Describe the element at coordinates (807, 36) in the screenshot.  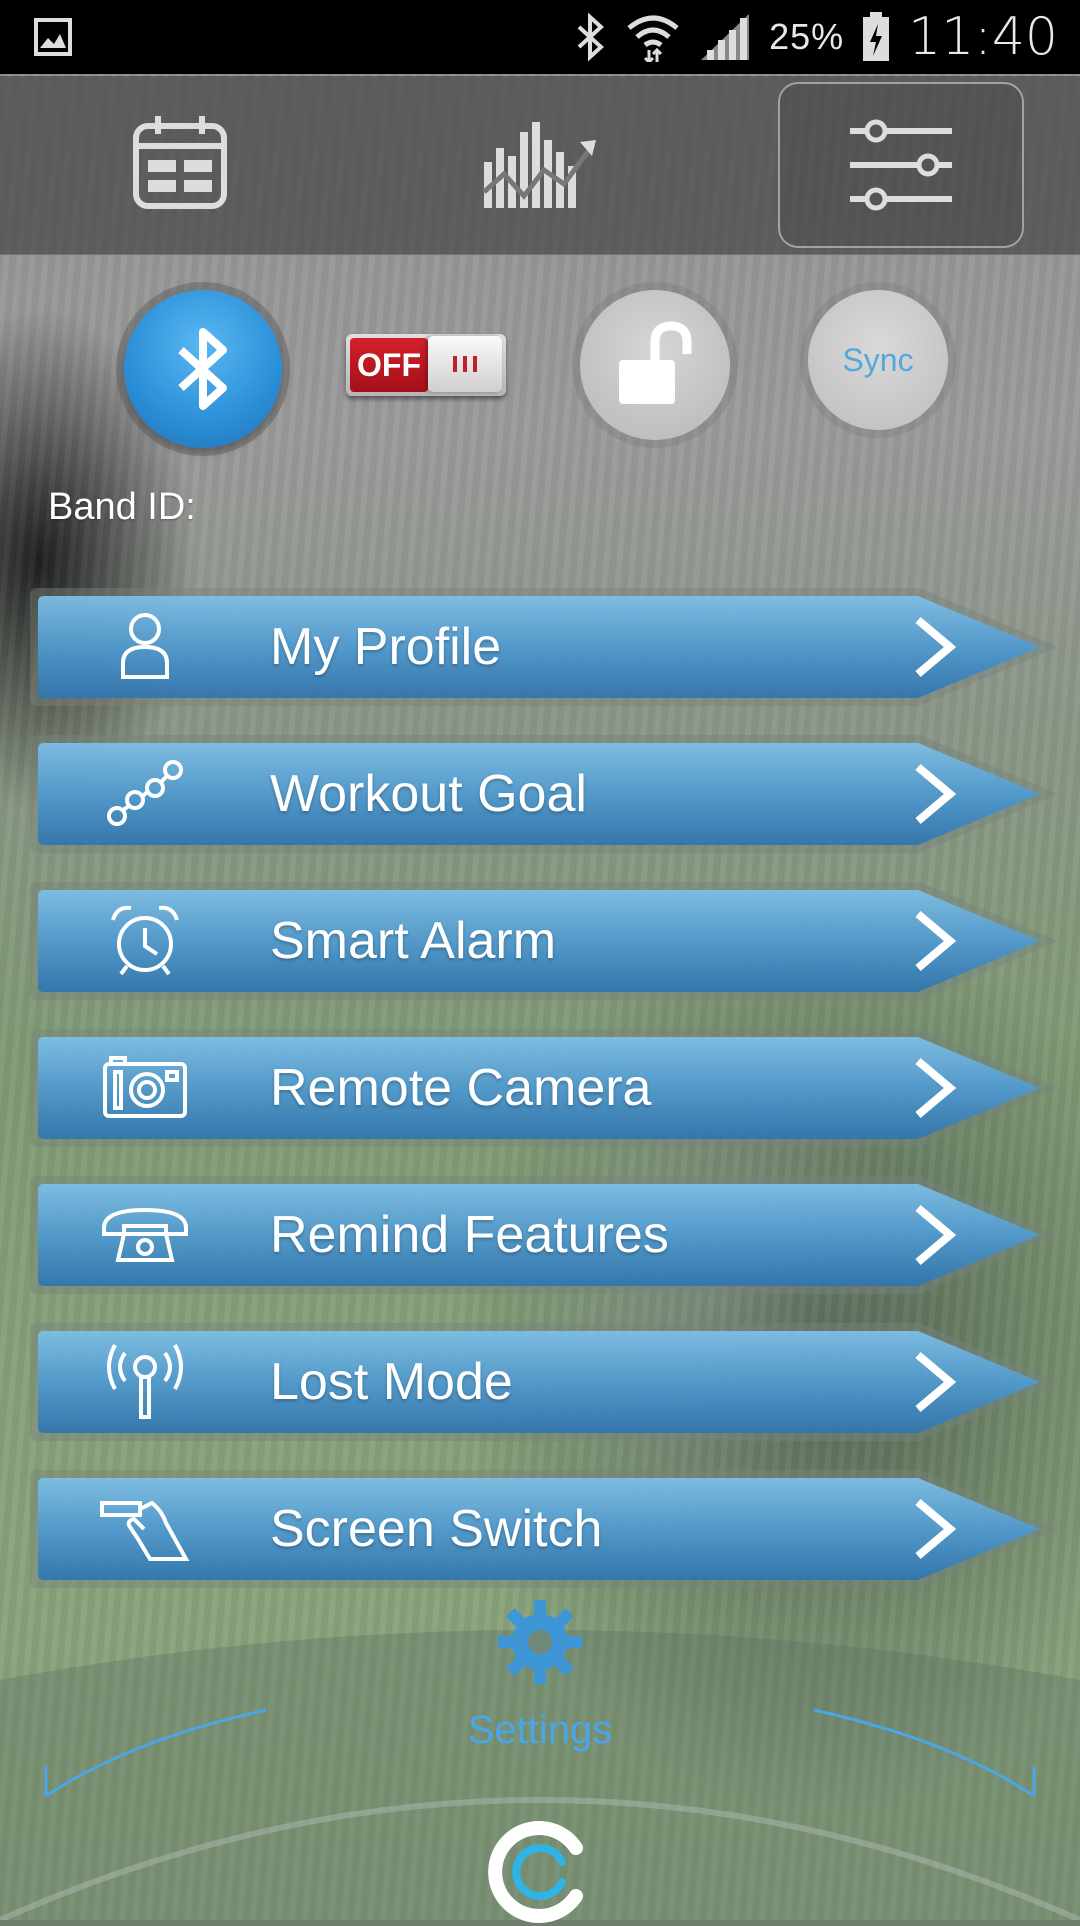
I see `battery-percent: 25%` at that location.